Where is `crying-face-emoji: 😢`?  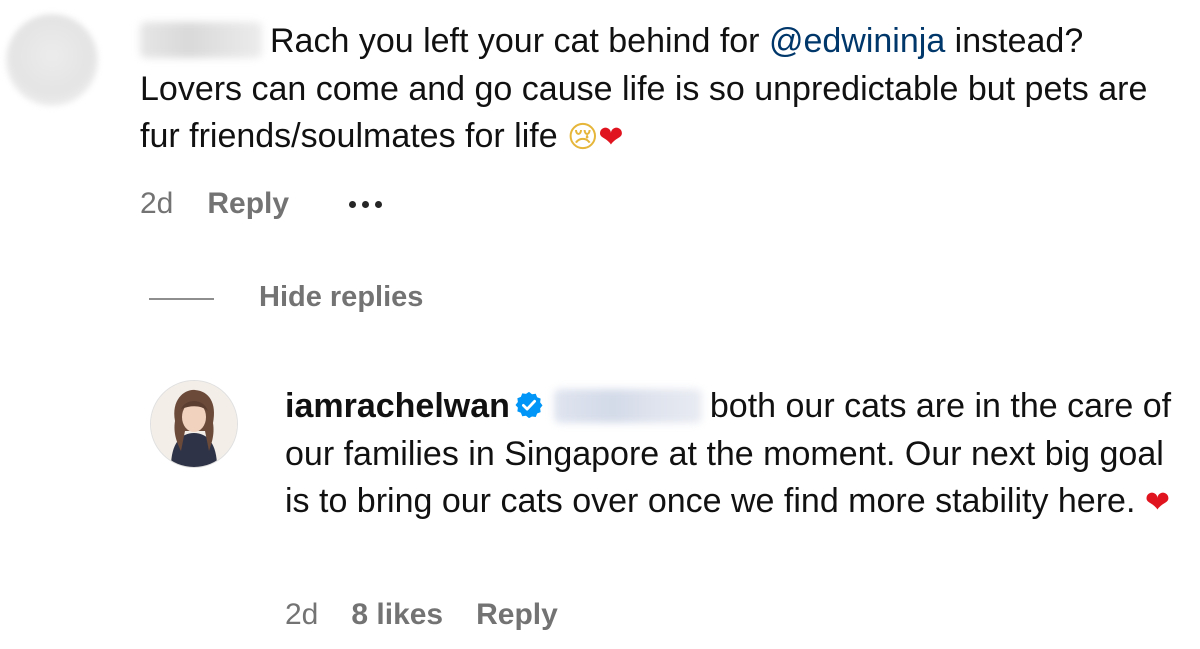 crying-face-emoji: 😢 is located at coordinates (583, 137).